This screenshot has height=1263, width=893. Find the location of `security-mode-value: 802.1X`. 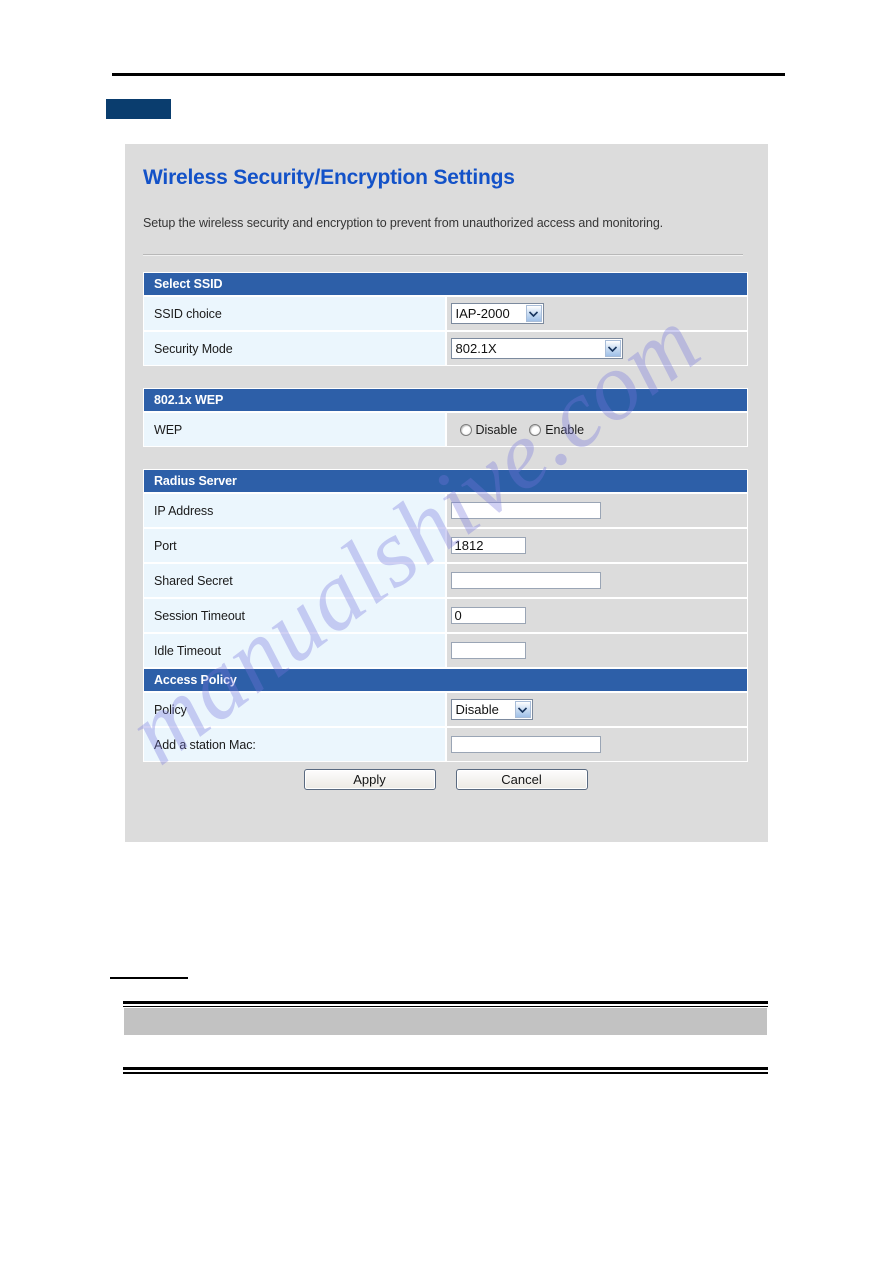

security-mode-value: 802.1X is located at coordinates (476, 348).